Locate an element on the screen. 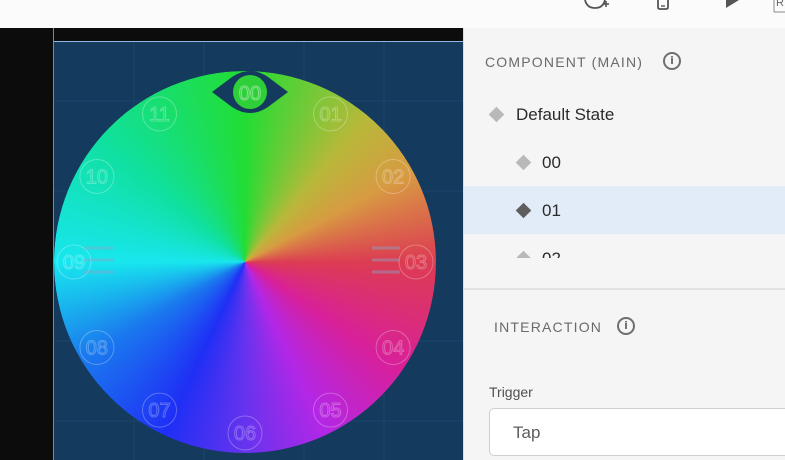  state-label: 01 is located at coordinates (551, 210).